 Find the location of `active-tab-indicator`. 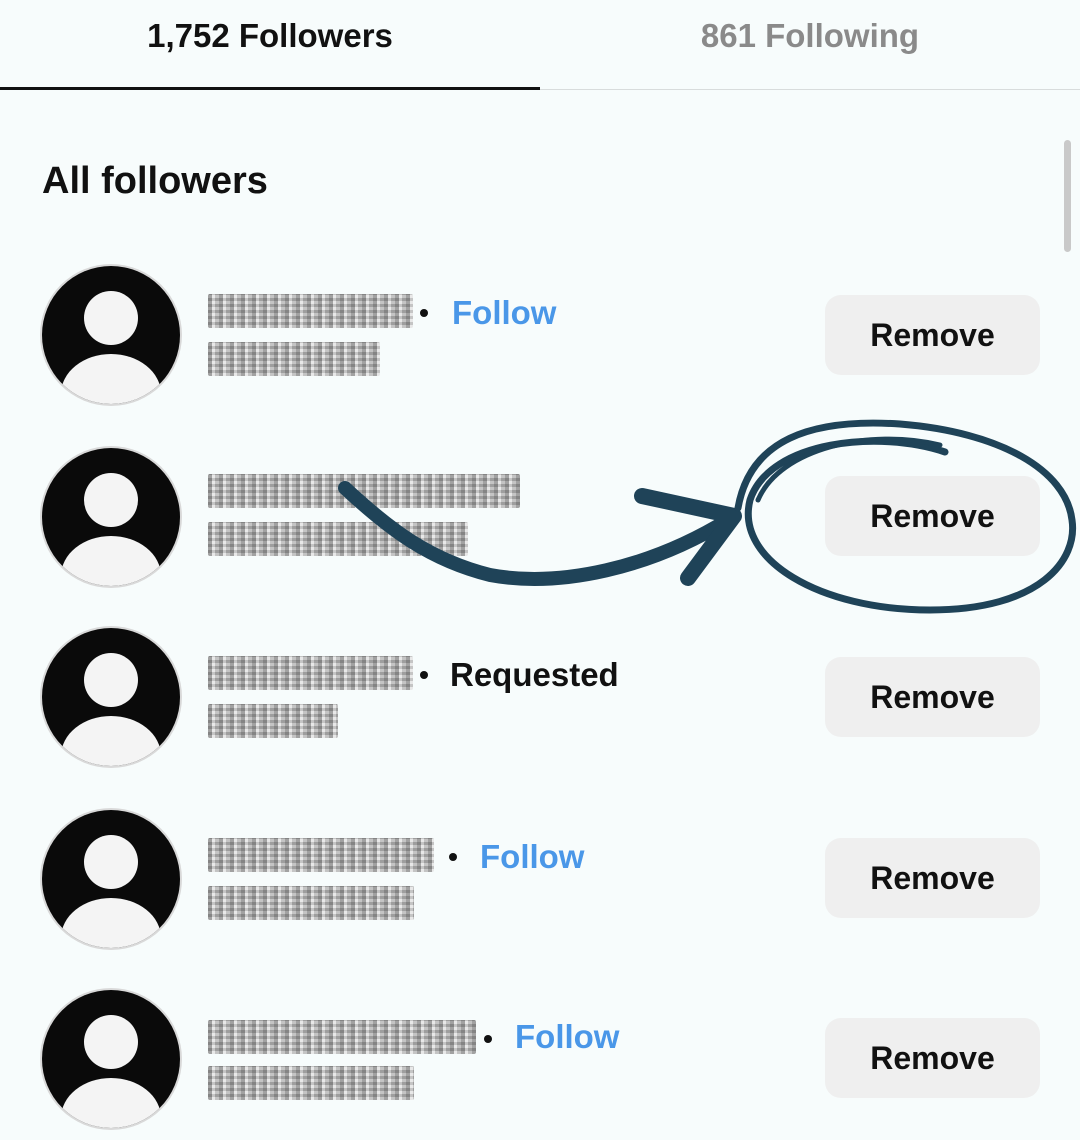

active-tab-indicator is located at coordinates (270, 88).